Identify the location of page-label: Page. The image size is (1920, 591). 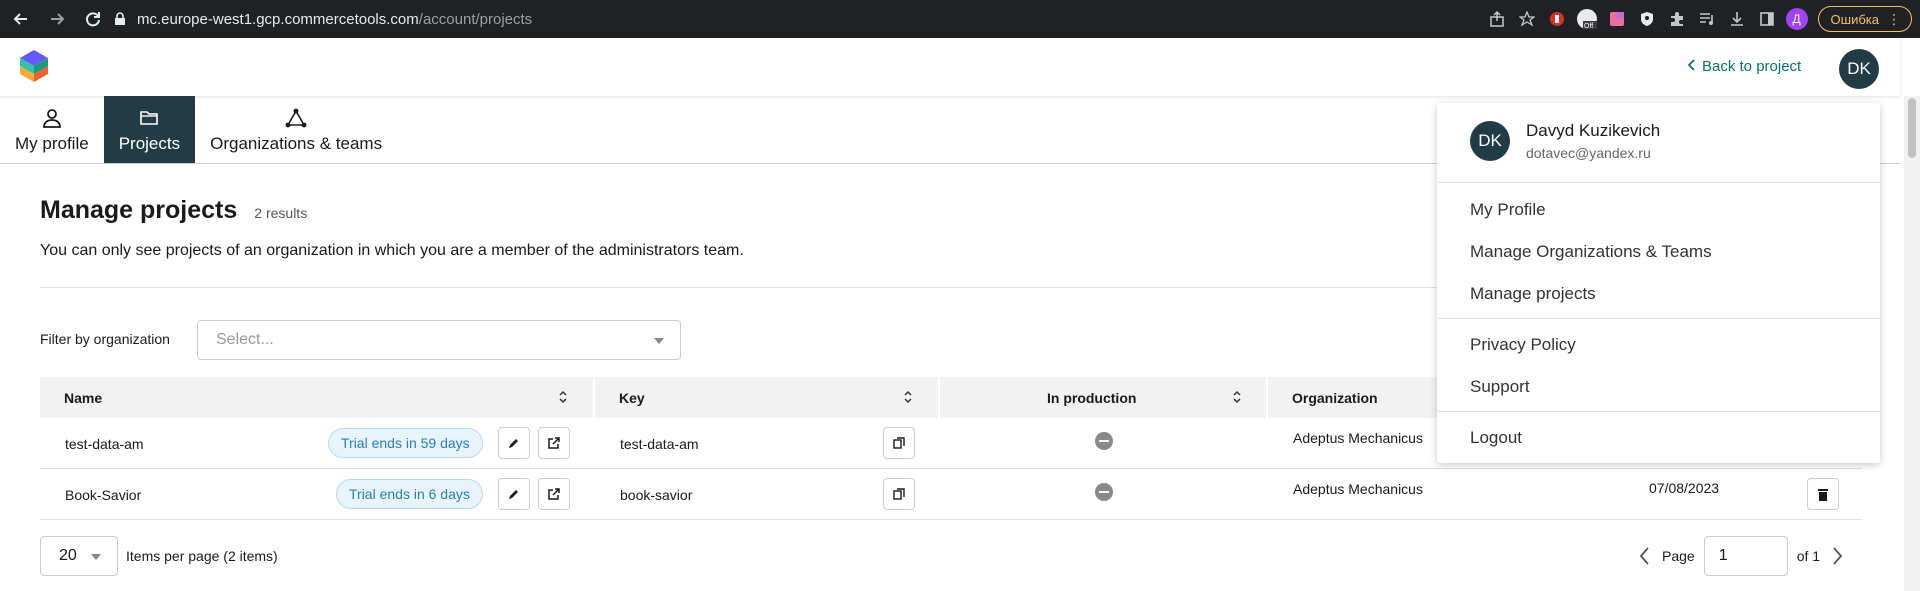
(1678, 556).